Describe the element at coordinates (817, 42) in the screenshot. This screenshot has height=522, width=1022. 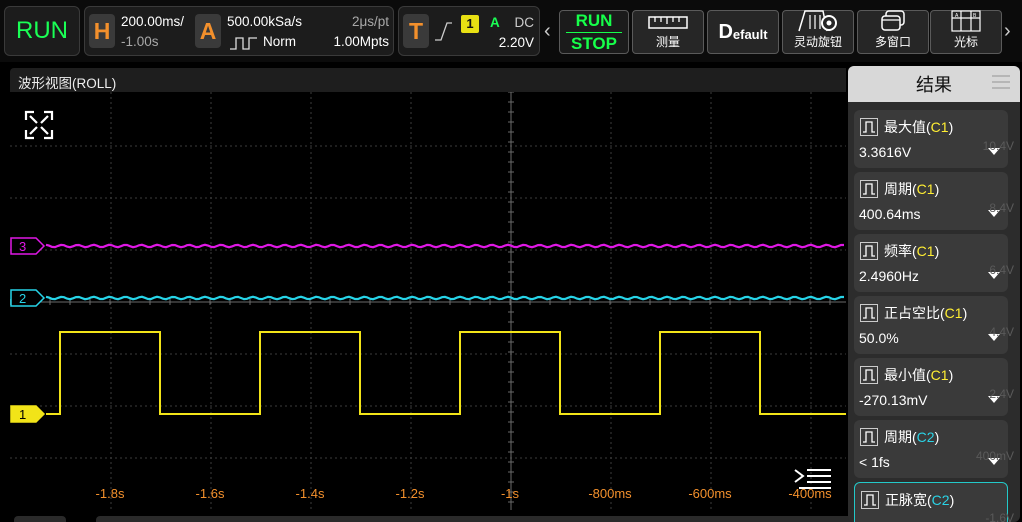
I see `smart-knob-label: 灵动旋钮` at that location.